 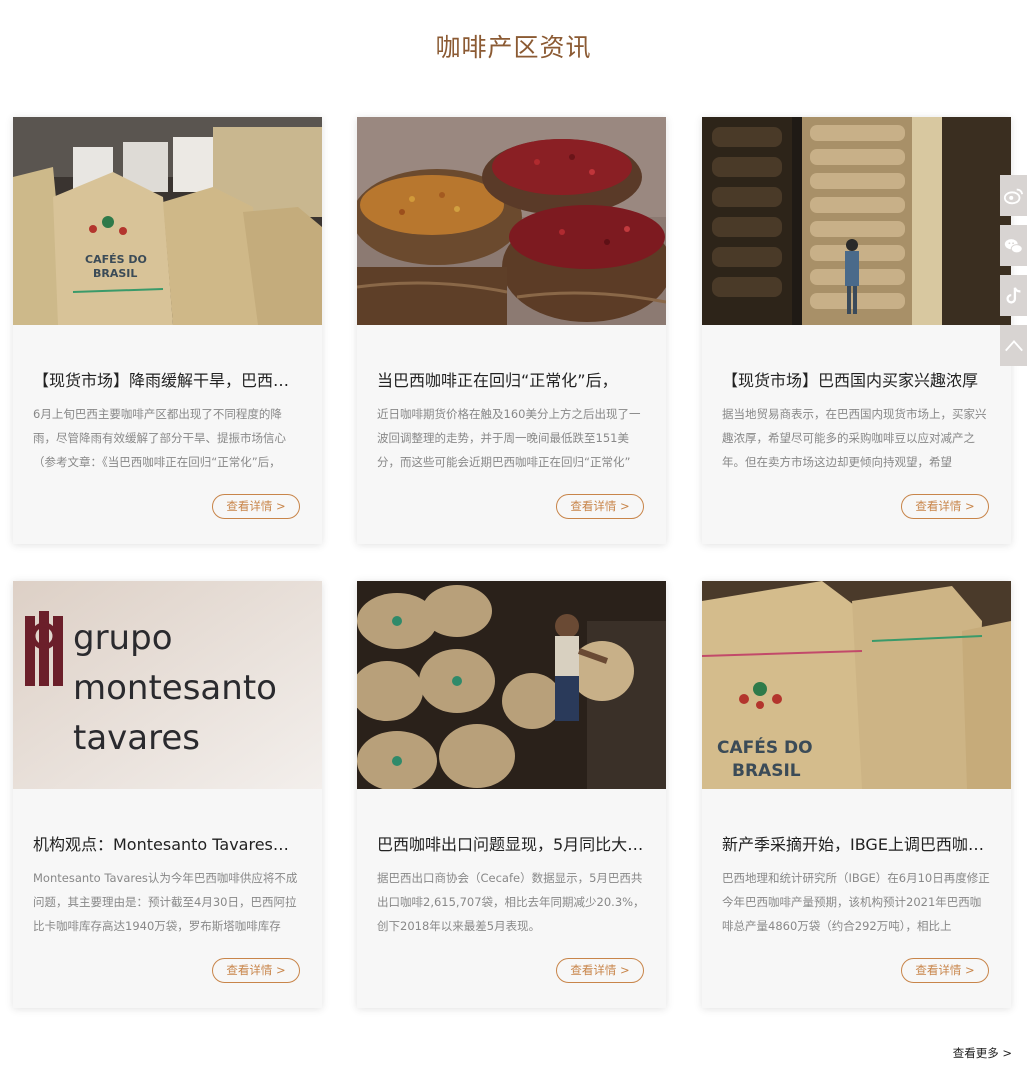 What do you see at coordinates (123, 638) in the screenshot?
I see `logo-text-grupo: grupo` at bounding box center [123, 638].